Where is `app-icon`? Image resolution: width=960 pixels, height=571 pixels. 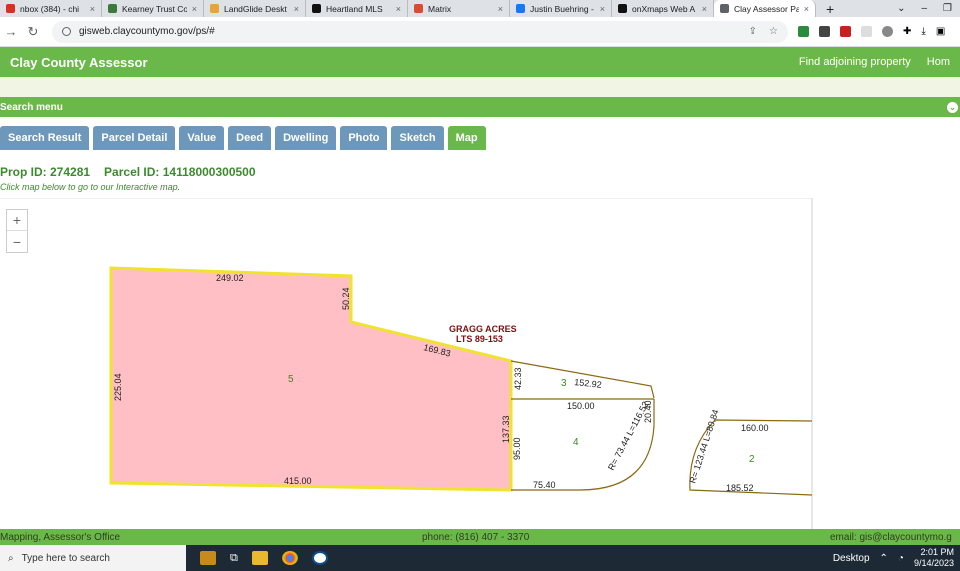 app-icon is located at coordinates (319, 558).